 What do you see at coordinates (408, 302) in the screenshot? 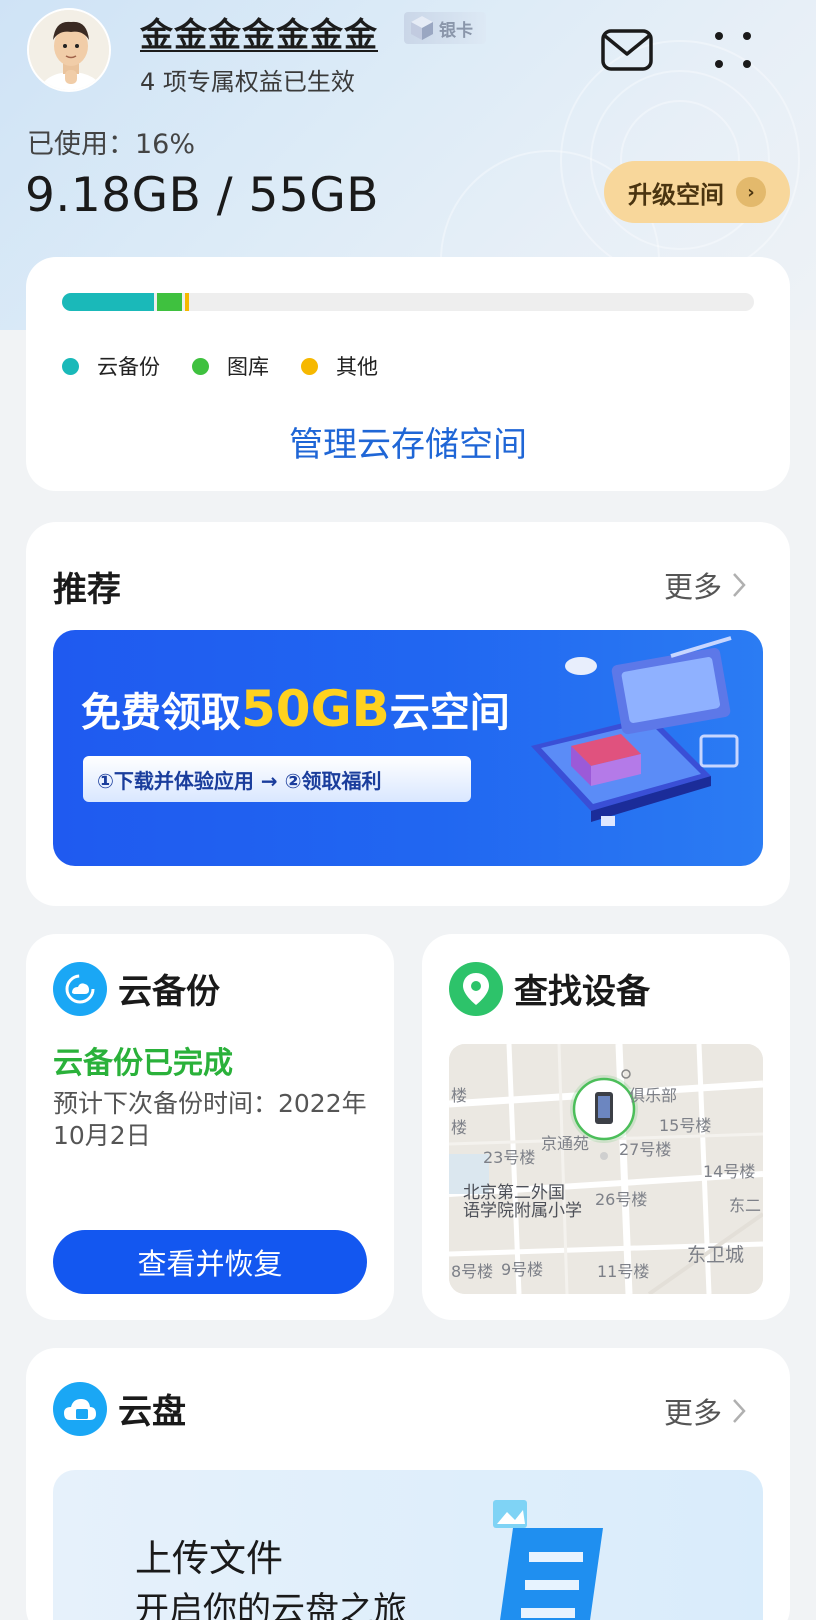
I see `storage-usage-bar` at bounding box center [408, 302].